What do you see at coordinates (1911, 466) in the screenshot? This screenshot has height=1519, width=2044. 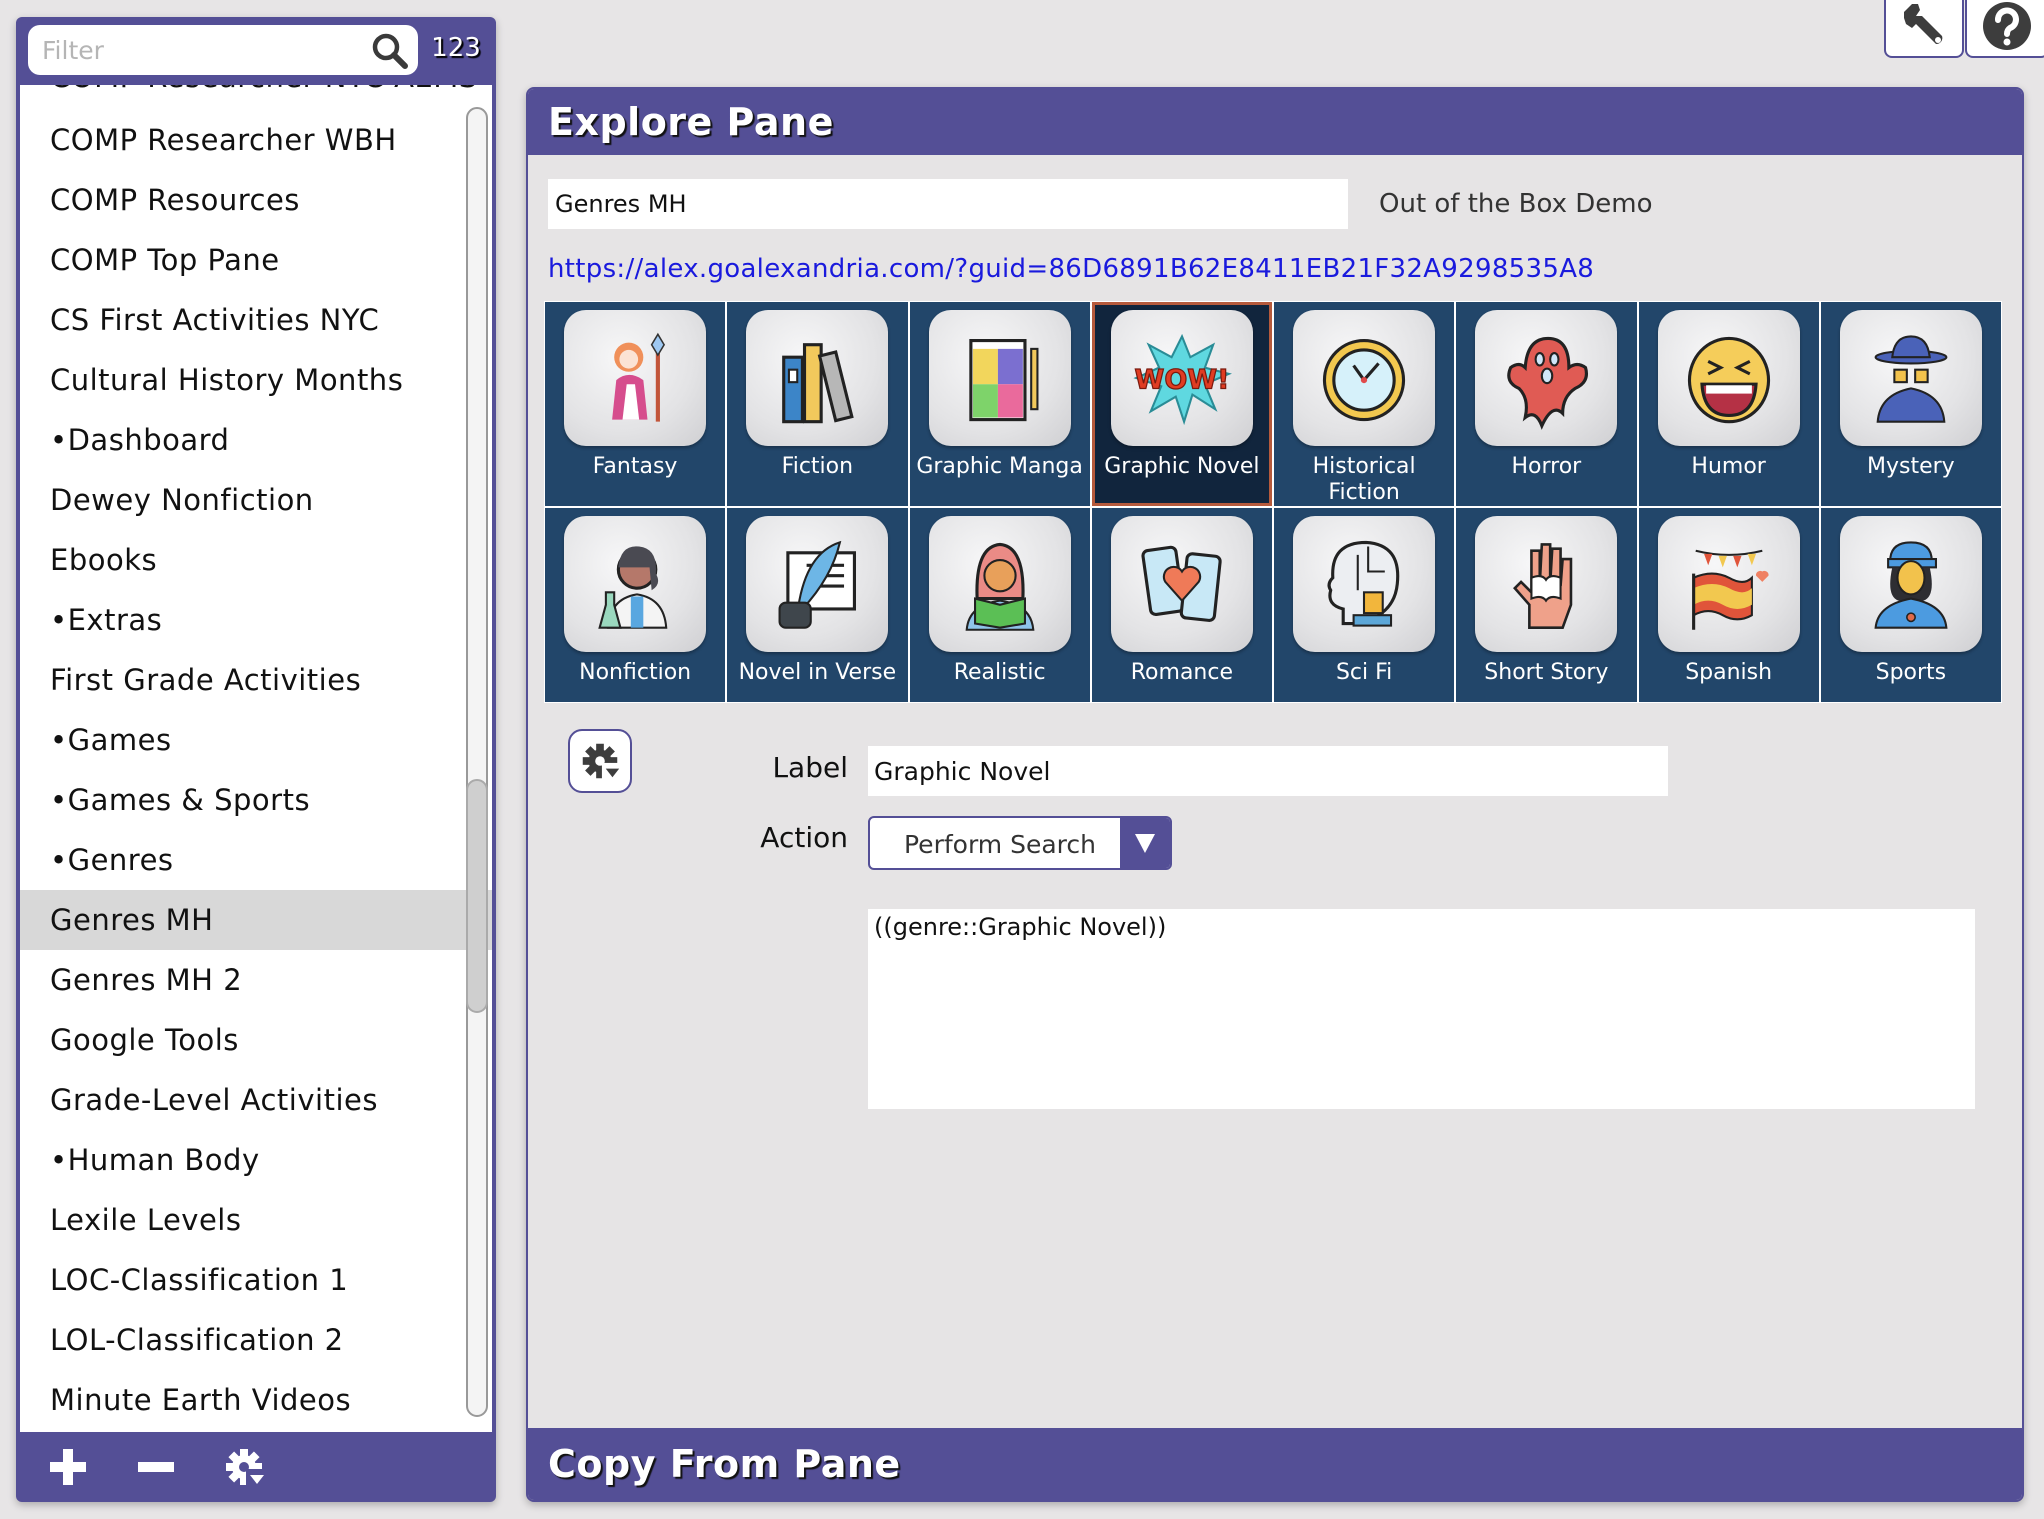 I see `genre-tile-label: Mystery` at bounding box center [1911, 466].